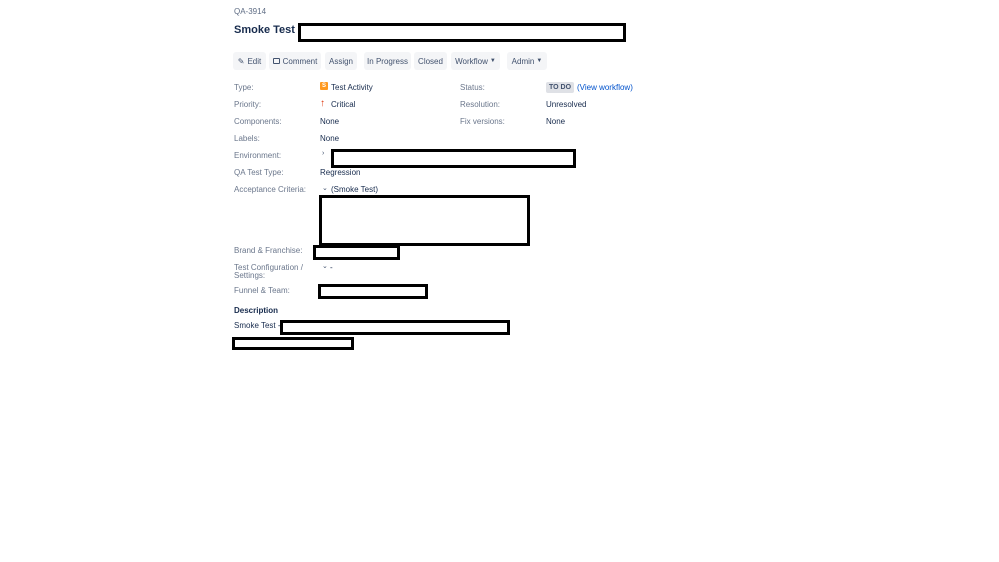 This screenshot has width=999, height=562. What do you see at coordinates (262, 290) in the screenshot?
I see `funnel-team-label: Funnel & Team:` at bounding box center [262, 290].